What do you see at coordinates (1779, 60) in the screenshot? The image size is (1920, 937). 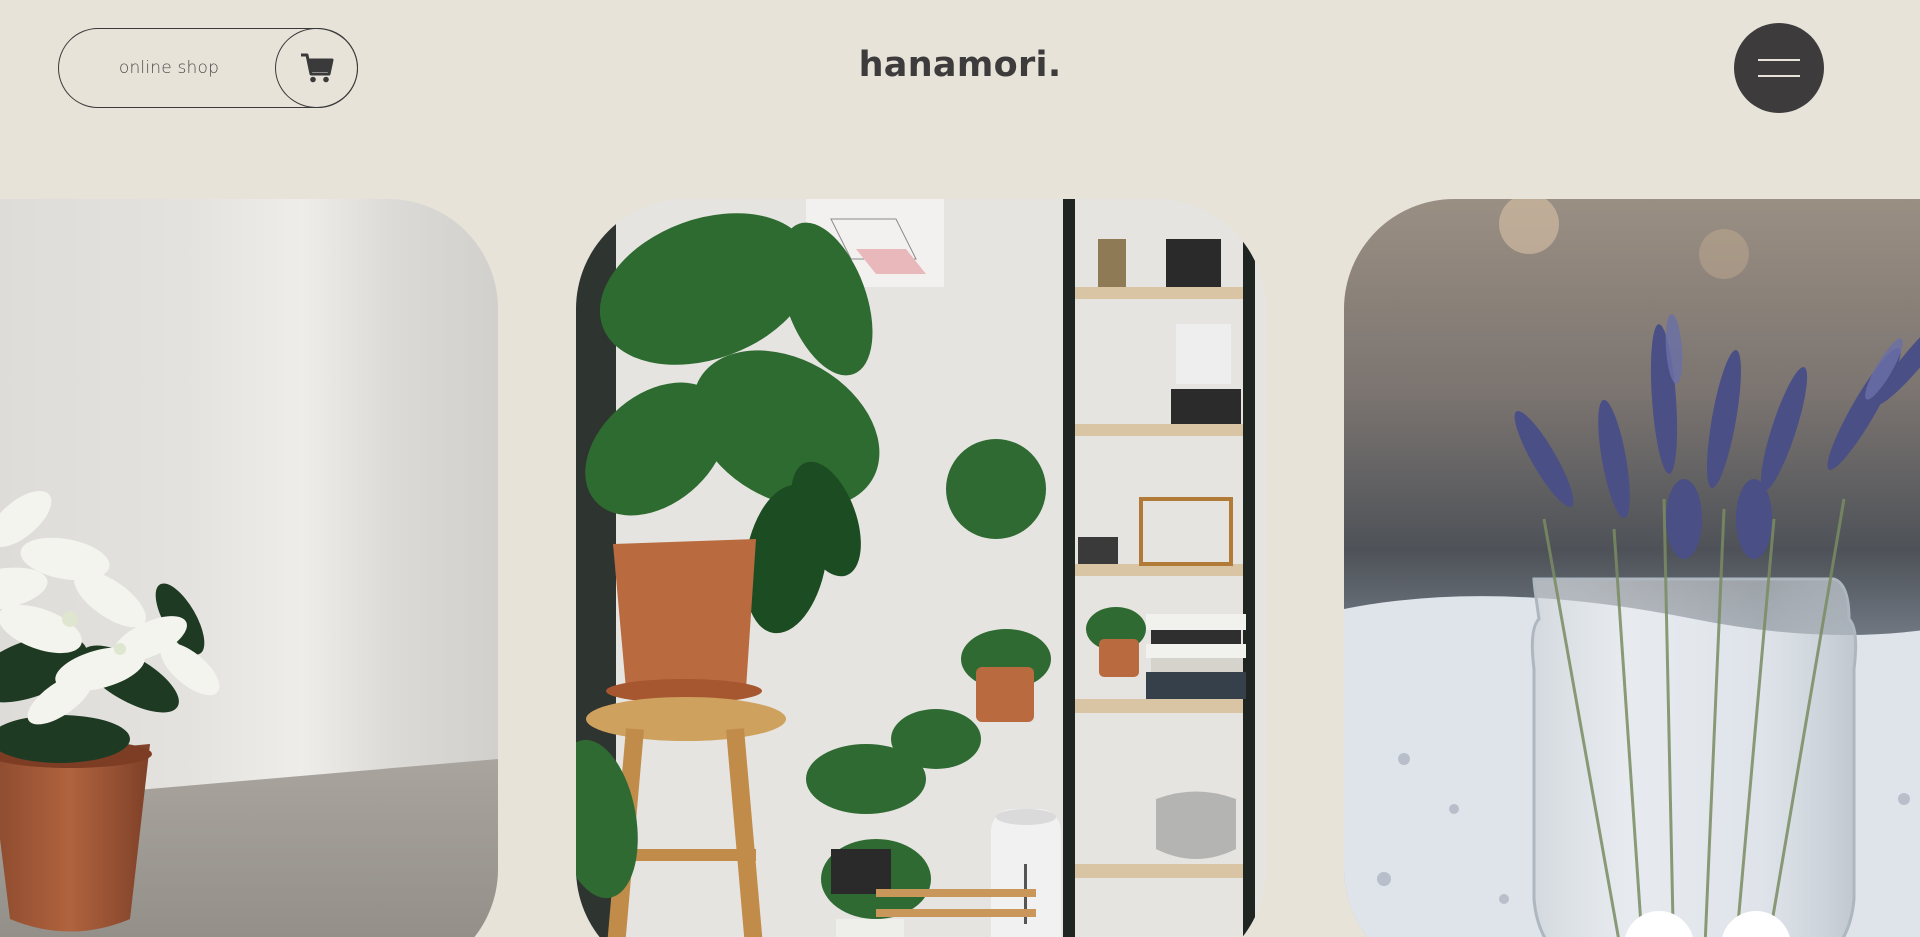 I see `hamburger-menu-icon` at bounding box center [1779, 60].